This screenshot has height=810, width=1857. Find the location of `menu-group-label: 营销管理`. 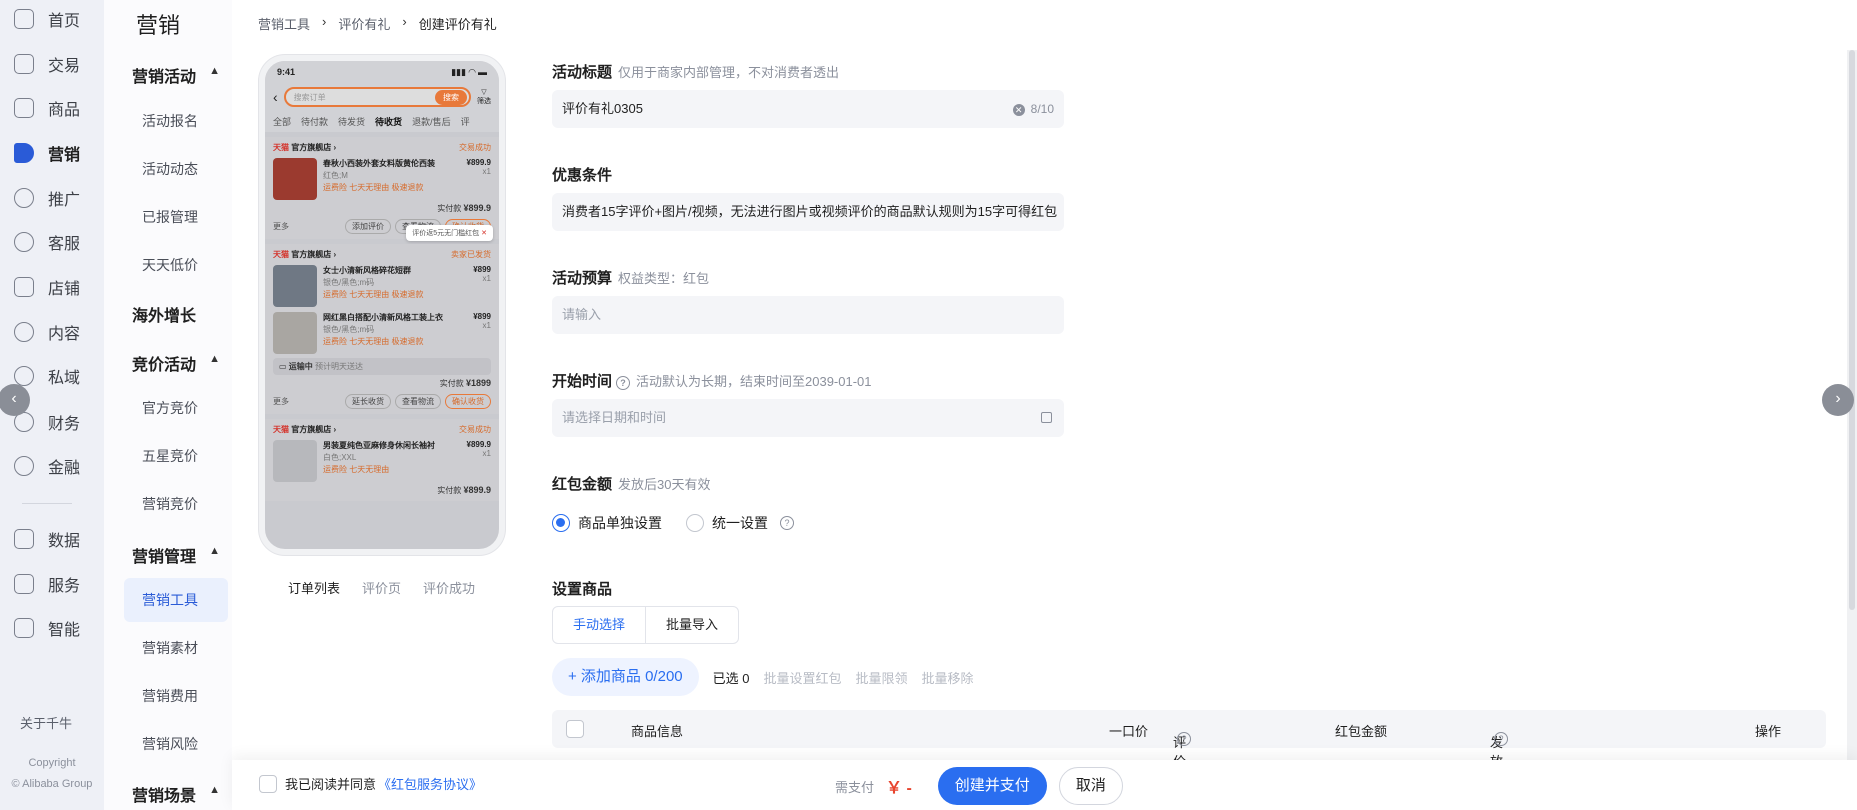

menu-group-label: 营销管理 is located at coordinates (164, 557).